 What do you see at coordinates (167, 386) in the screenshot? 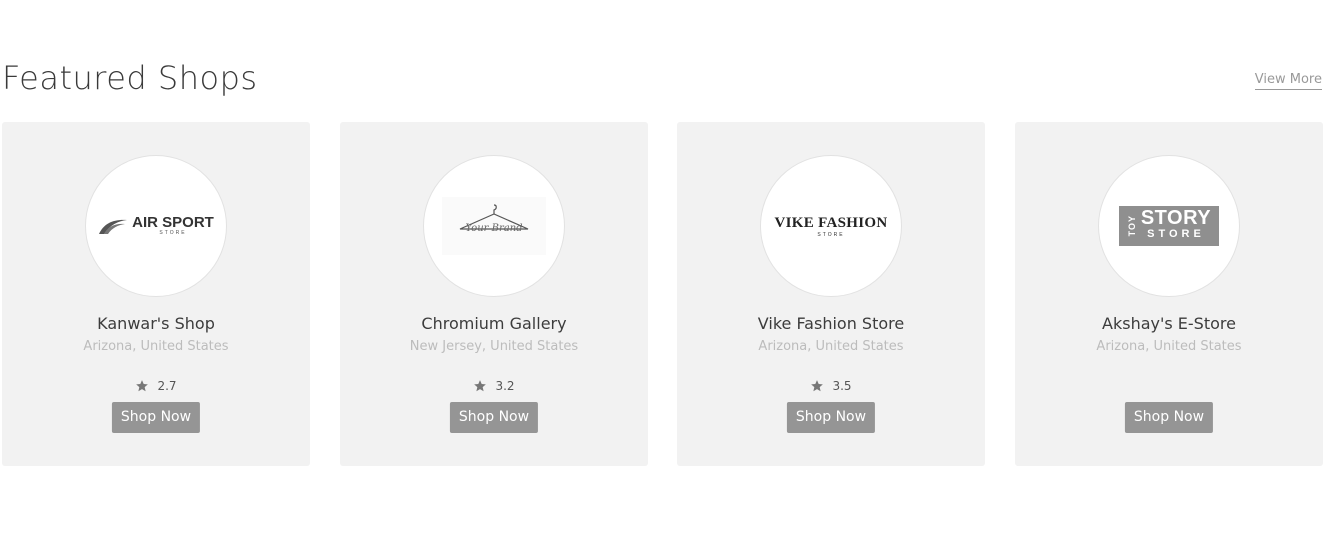
I see `rating-value: 2.7` at bounding box center [167, 386].